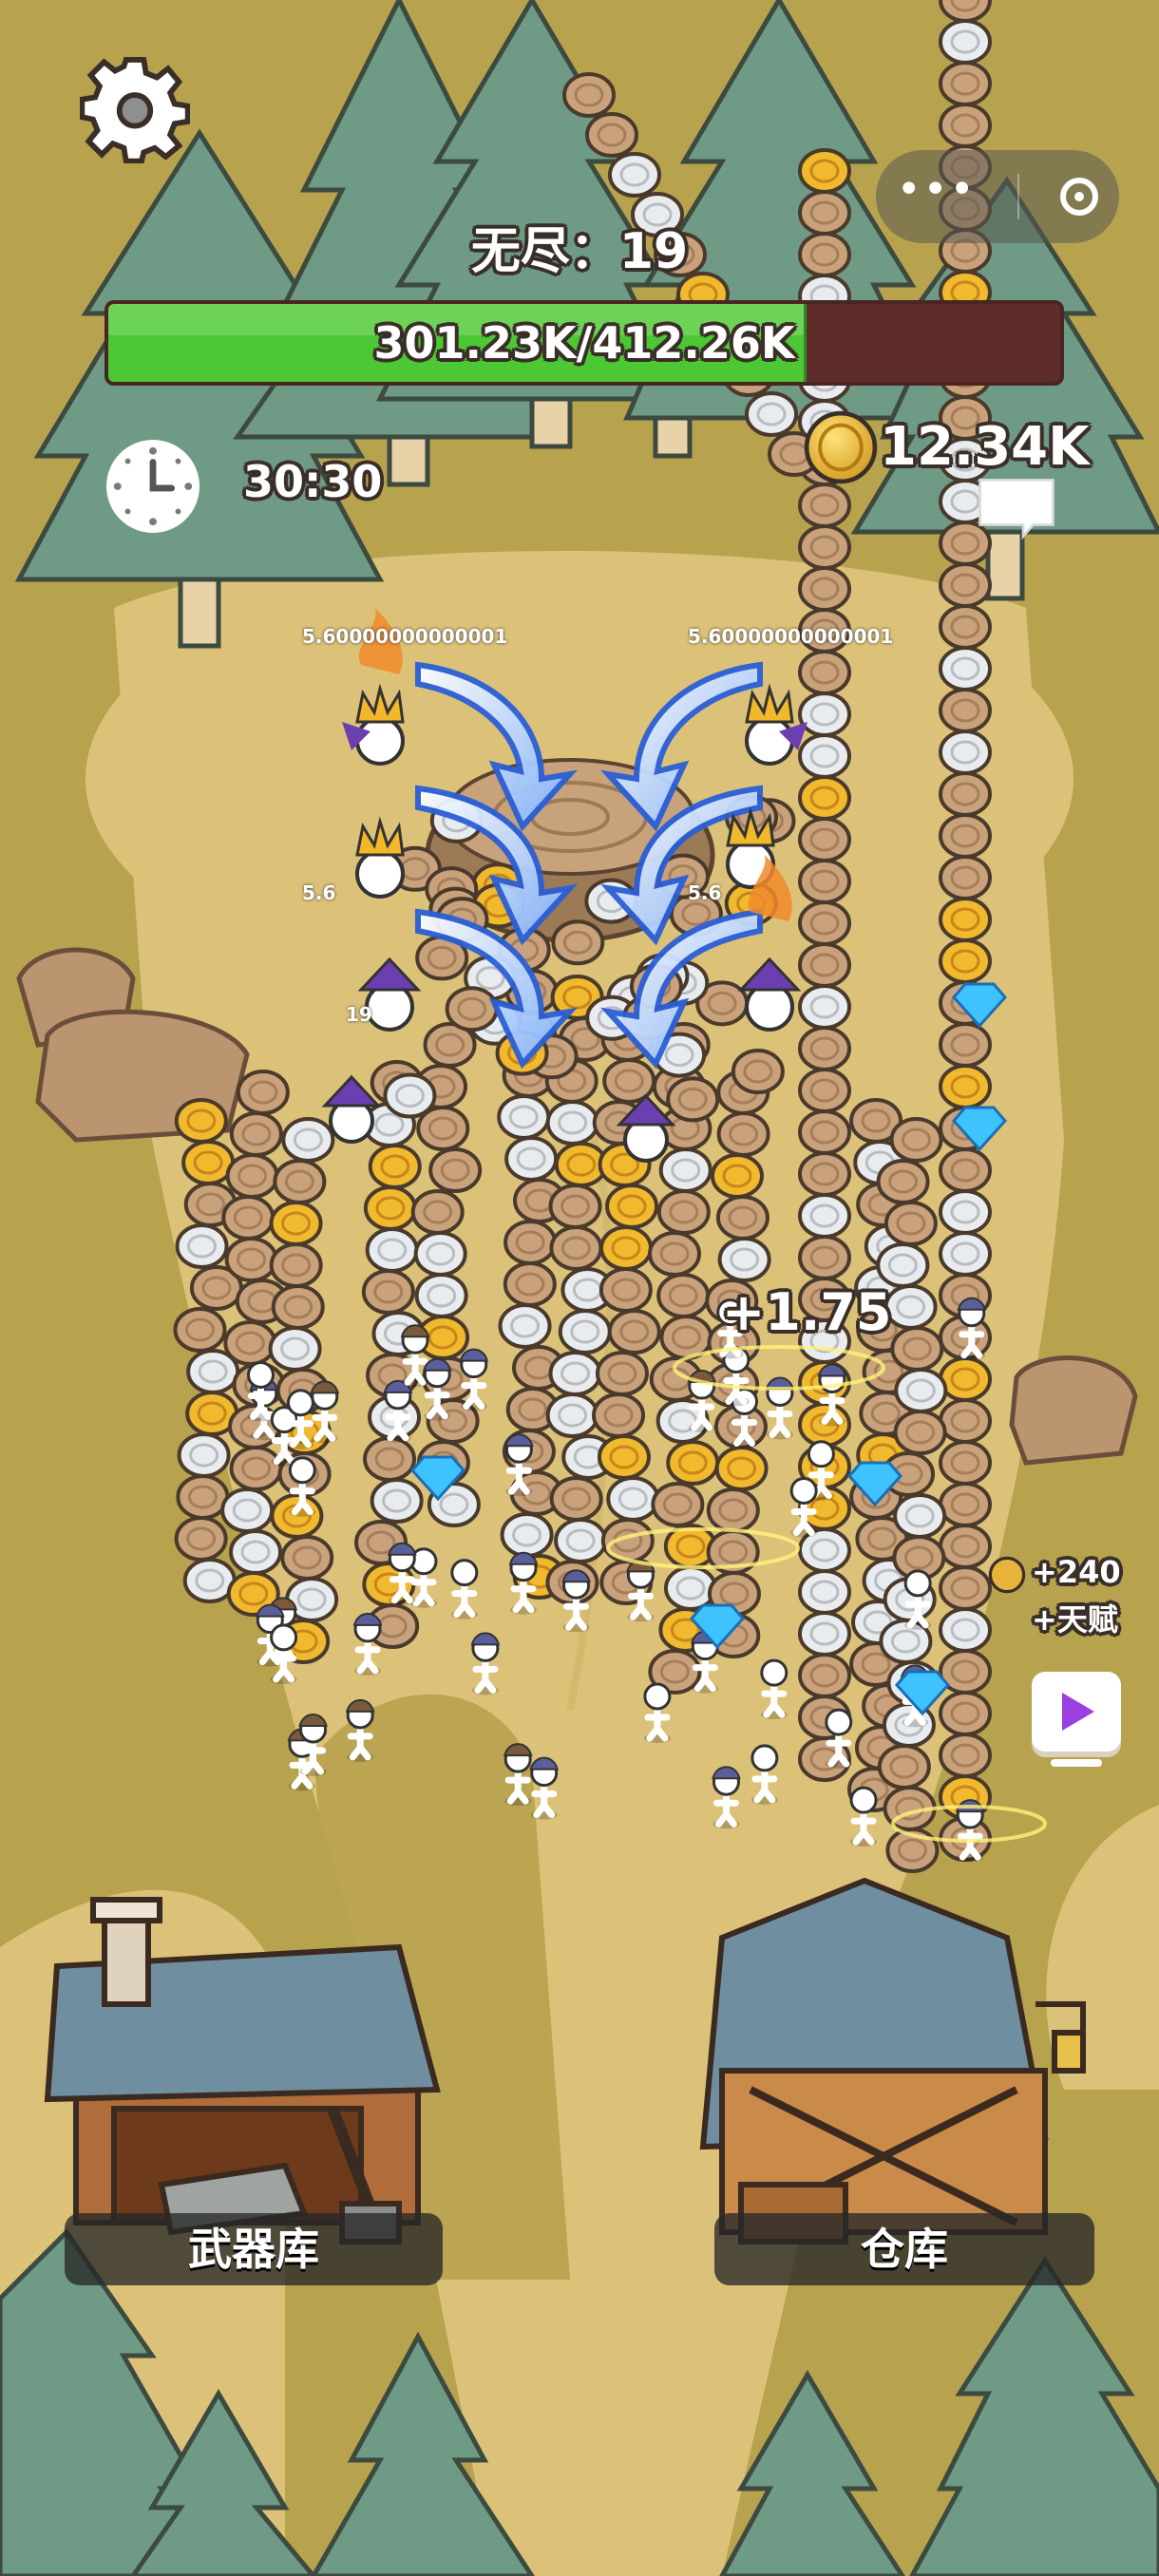  Describe the element at coordinates (1079, 197) in the screenshot. I see `close-target-icon` at that location.